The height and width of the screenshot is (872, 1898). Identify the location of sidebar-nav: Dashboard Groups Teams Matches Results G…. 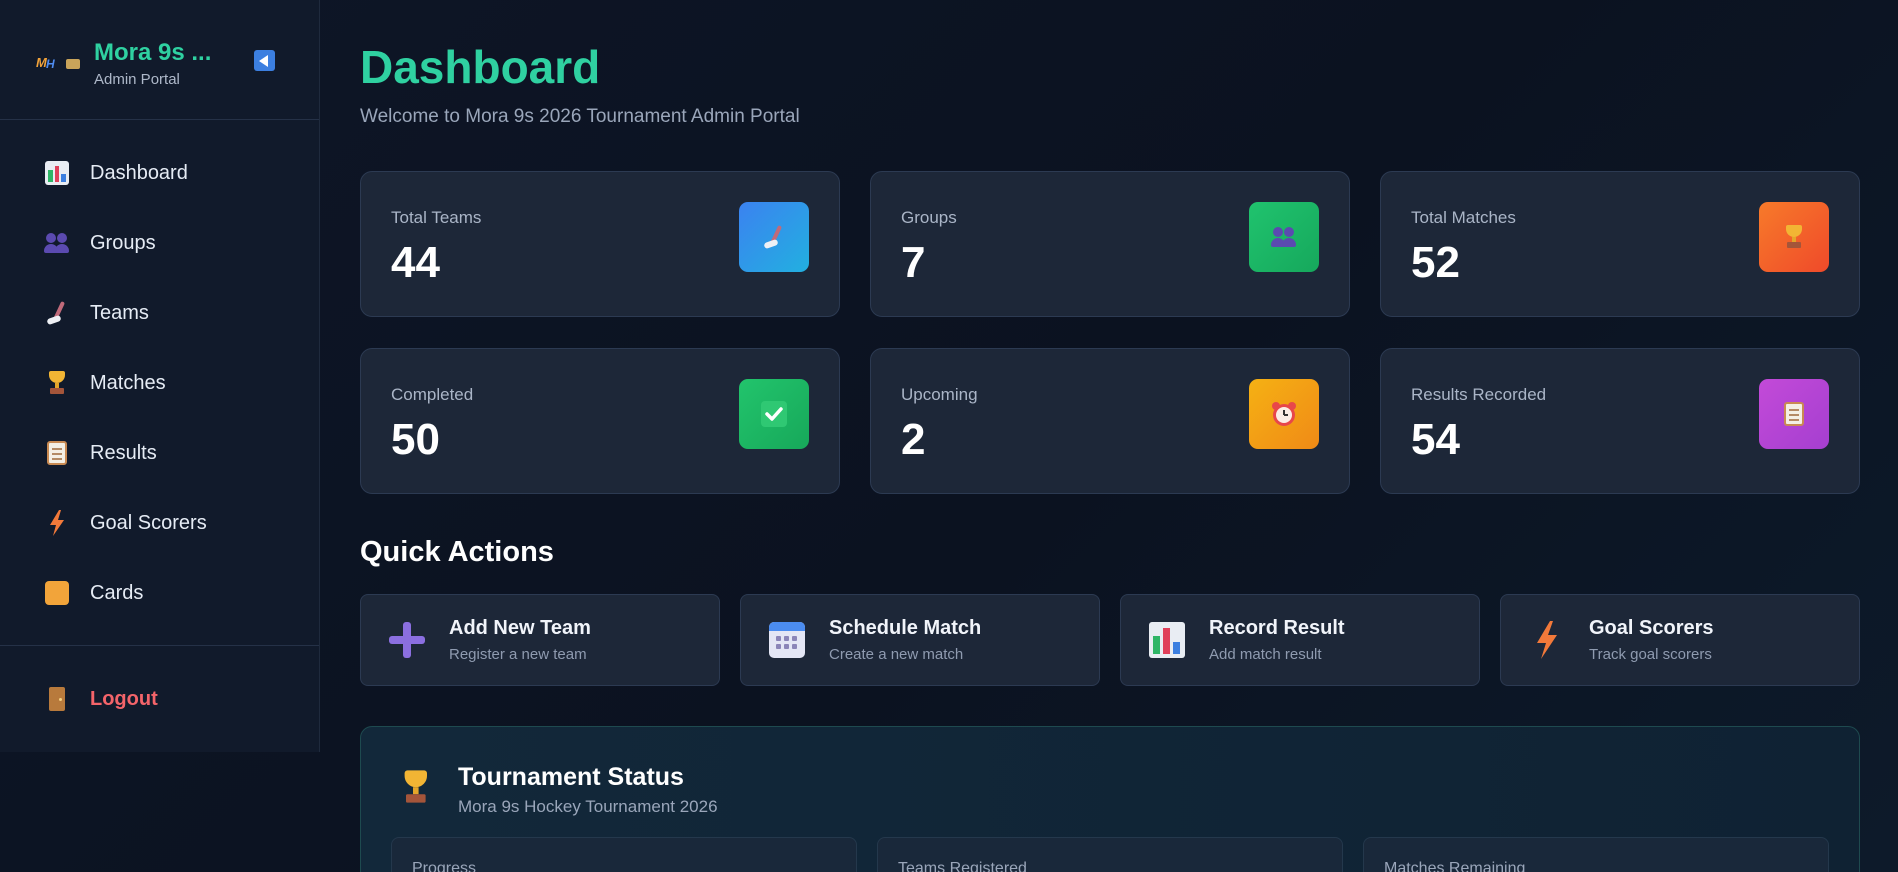
(159, 383).